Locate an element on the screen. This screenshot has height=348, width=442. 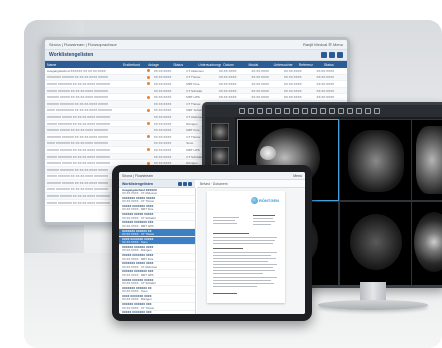
flip-icon is located at coordinates (278, 111).